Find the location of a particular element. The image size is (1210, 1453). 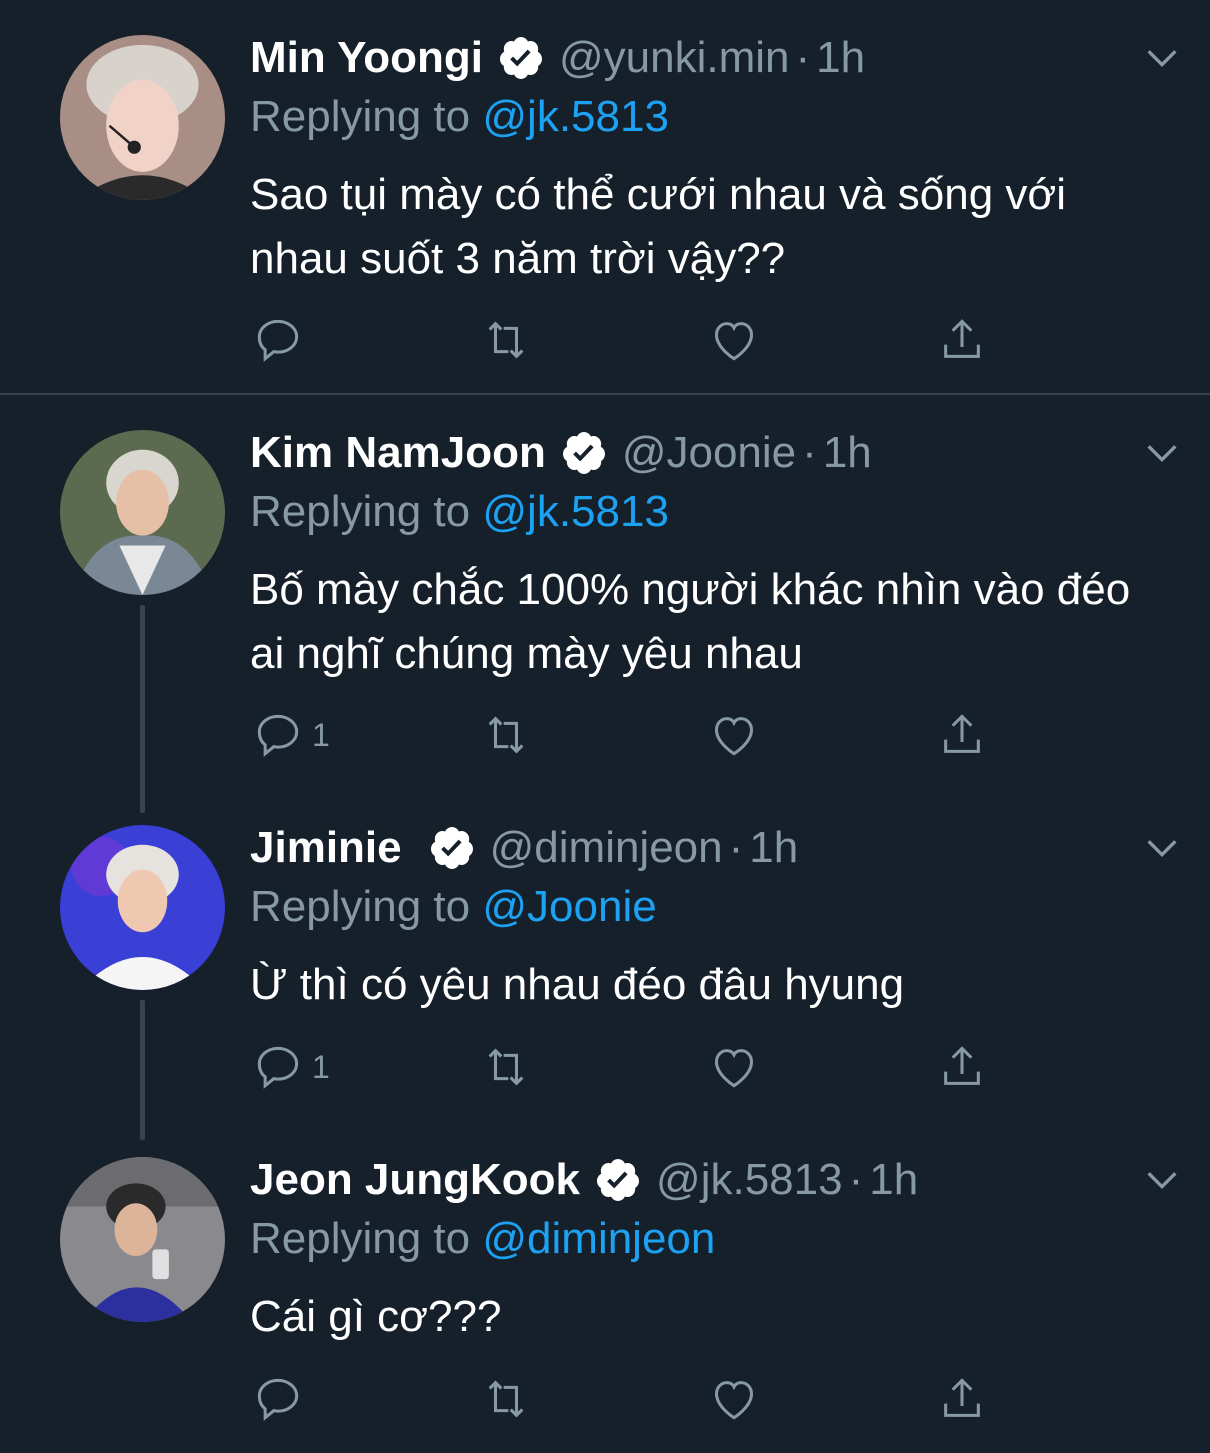

avatar-kim-namjoon is located at coordinates (142, 512).